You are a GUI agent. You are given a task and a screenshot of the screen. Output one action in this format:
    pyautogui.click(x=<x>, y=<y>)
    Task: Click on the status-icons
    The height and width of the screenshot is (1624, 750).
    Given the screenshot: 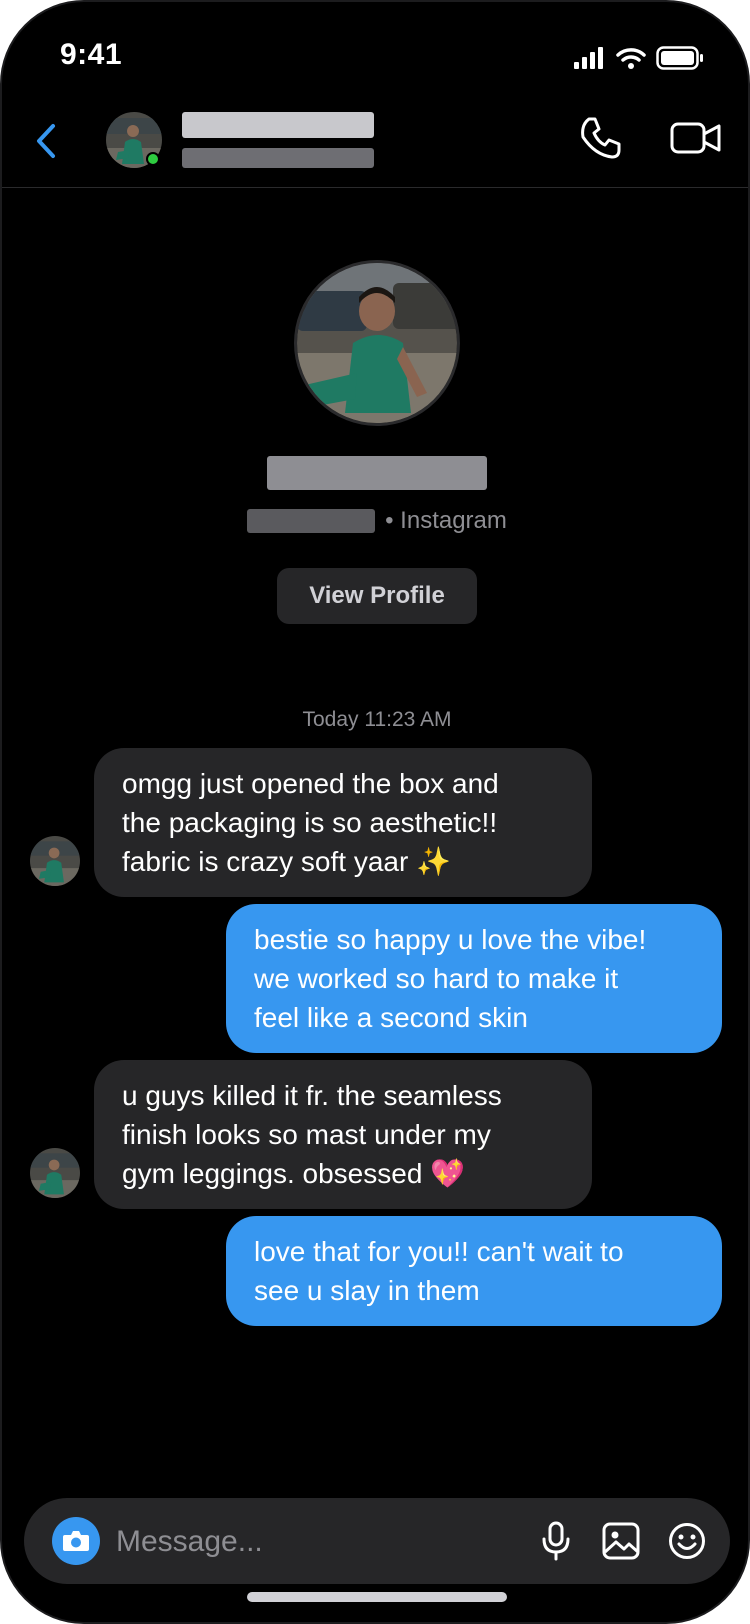 What is the action you would take?
    pyautogui.click(x=639, y=58)
    